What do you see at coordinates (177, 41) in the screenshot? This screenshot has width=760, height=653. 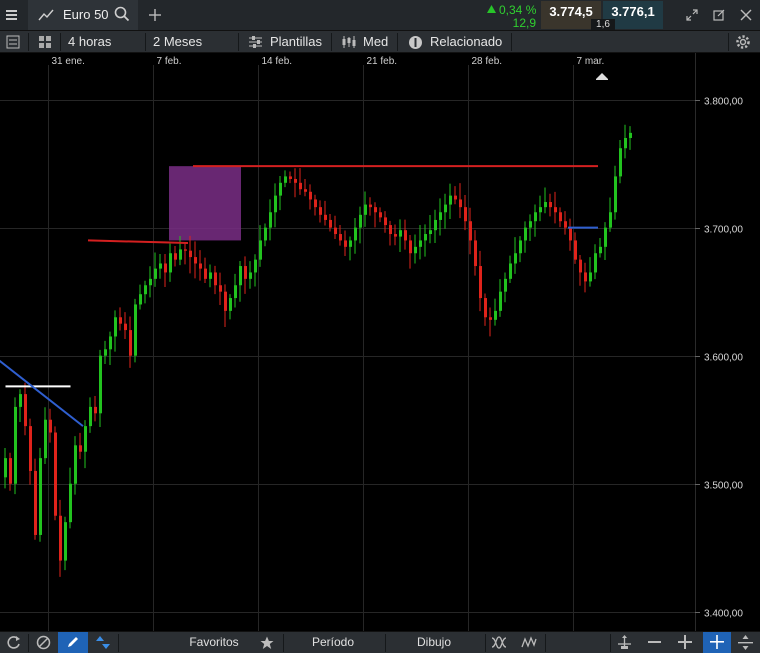 I see `range-select: 2 Meses` at bounding box center [177, 41].